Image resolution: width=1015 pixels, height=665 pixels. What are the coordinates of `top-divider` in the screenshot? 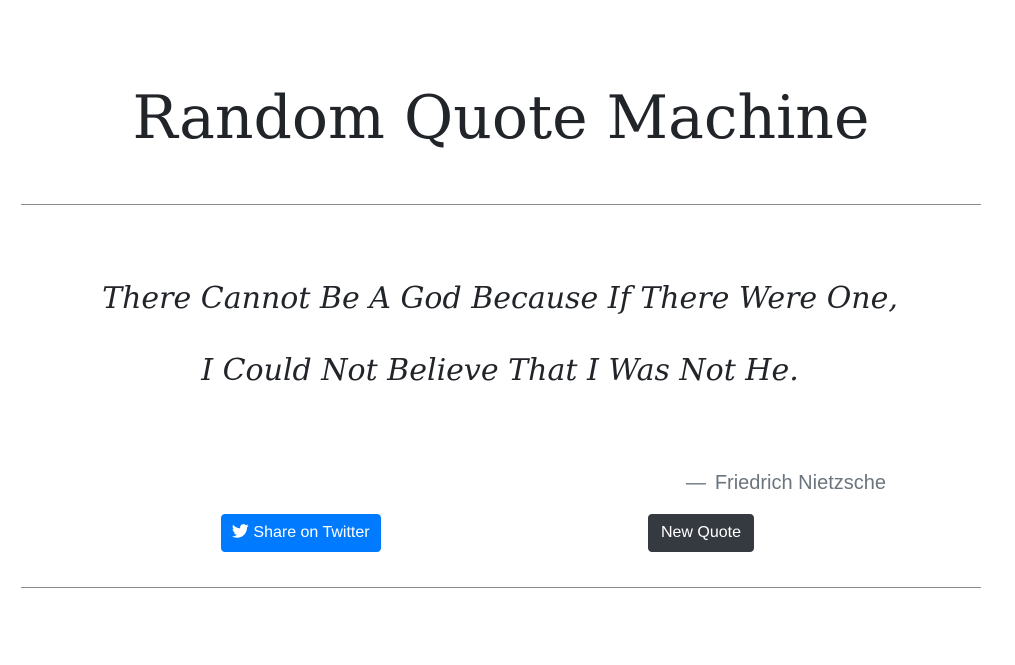 It's located at (501, 204).